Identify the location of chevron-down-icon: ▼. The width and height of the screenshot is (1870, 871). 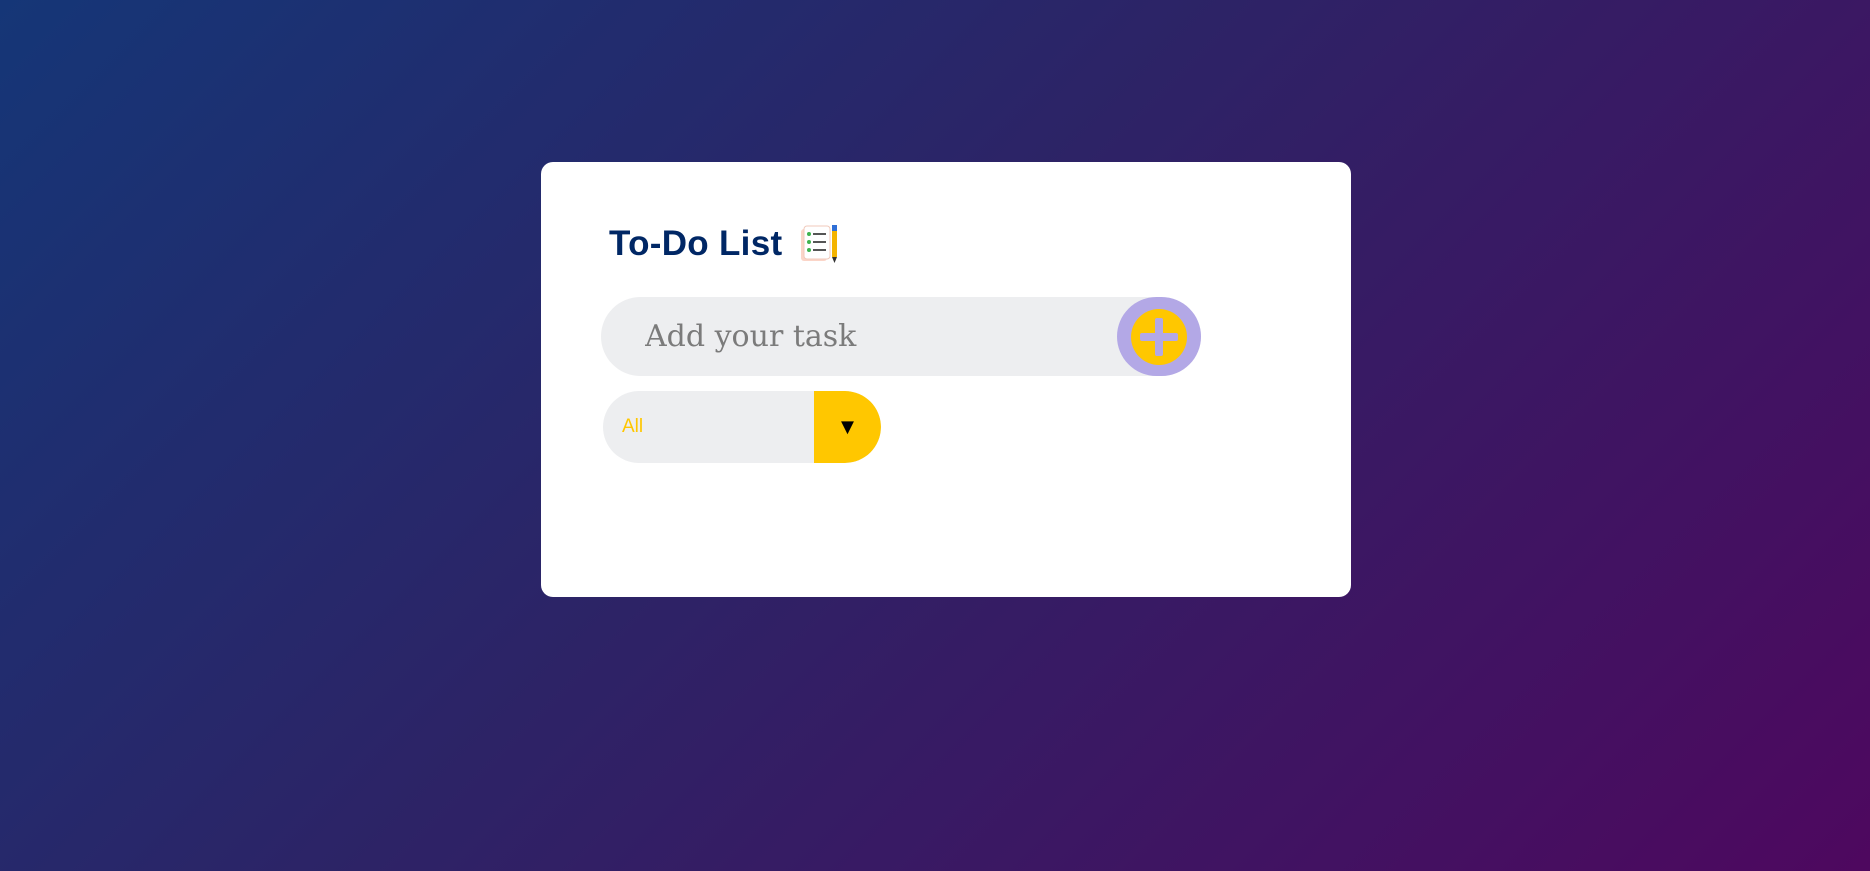
(847, 427).